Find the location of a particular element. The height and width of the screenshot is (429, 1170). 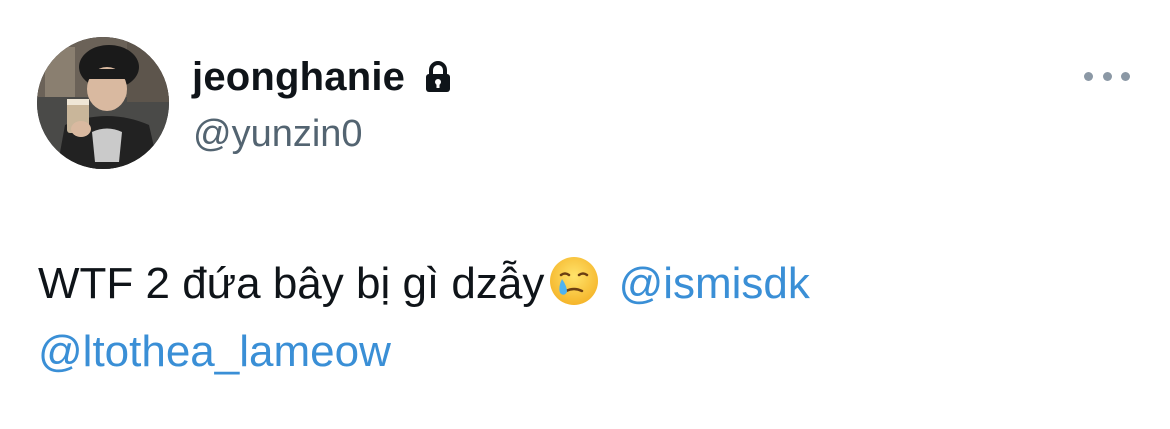

more-options-button is located at coordinates (1107, 76).